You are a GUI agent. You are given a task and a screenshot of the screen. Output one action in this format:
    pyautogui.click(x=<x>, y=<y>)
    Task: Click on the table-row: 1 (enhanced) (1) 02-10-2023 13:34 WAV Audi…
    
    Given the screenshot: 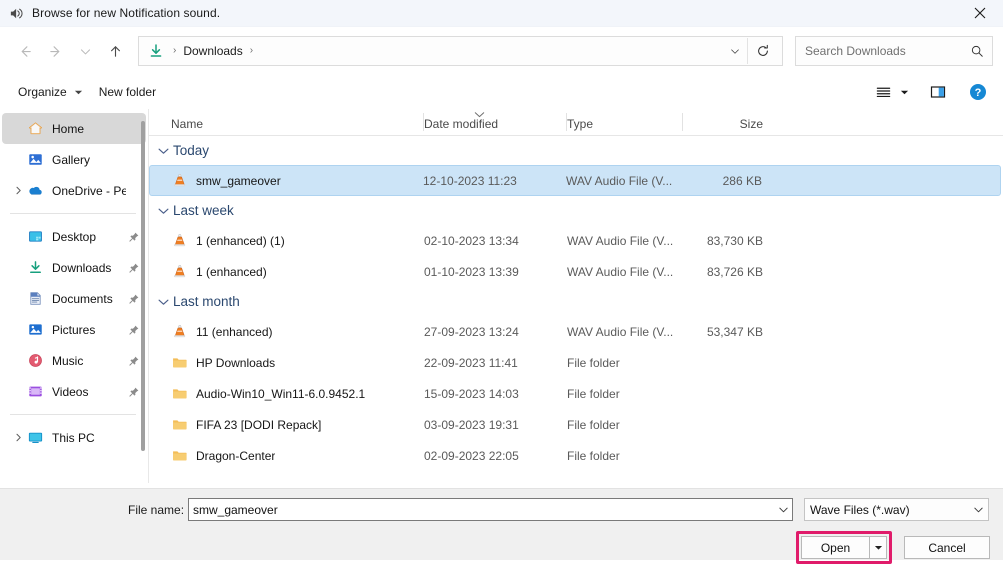 What is the action you would take?
    pyautogui.click(x=575, y=240)
    